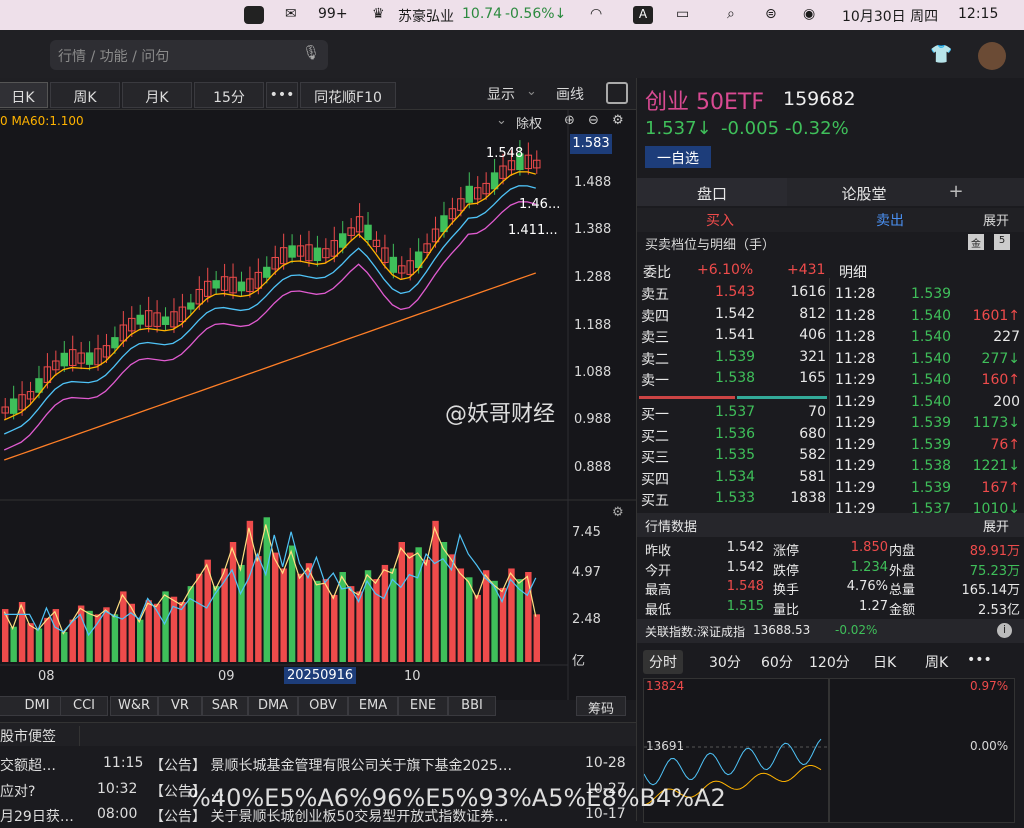 This screenshot has height=828, width=1024. Describe the element at coordinates (591, 144) in the screenshot. I see `current-price-tag: 1.583` at that location.